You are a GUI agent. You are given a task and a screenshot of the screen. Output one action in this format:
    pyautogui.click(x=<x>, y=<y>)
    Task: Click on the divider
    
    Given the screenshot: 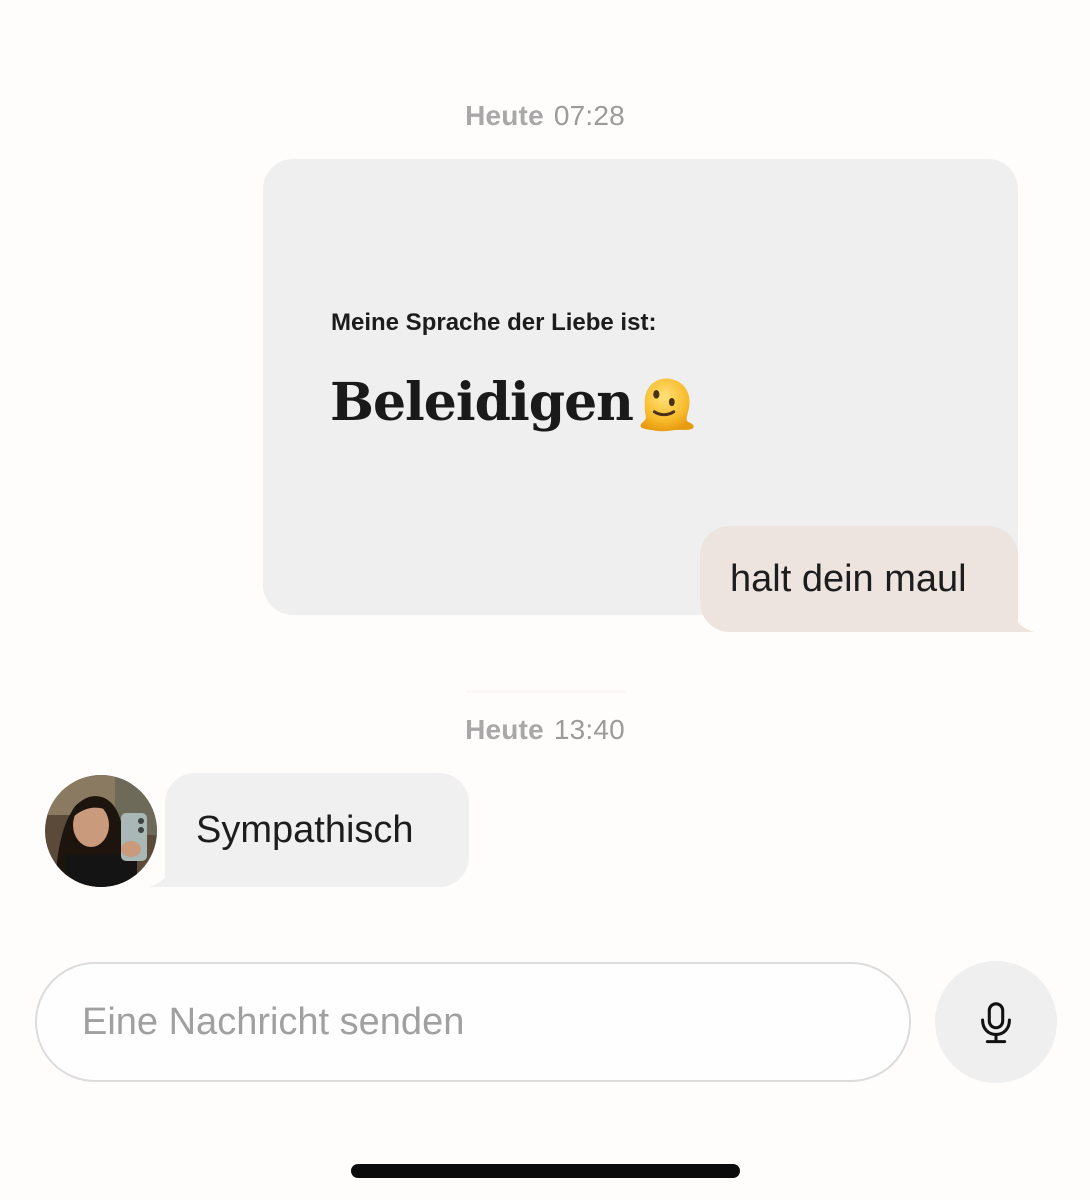 What is the action you would take?
    pyautogui.click(x=546, y=691)
    